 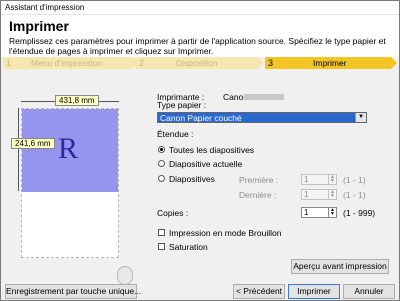 I want to click on range-label: Étendue :, so click(x=175, y=134).